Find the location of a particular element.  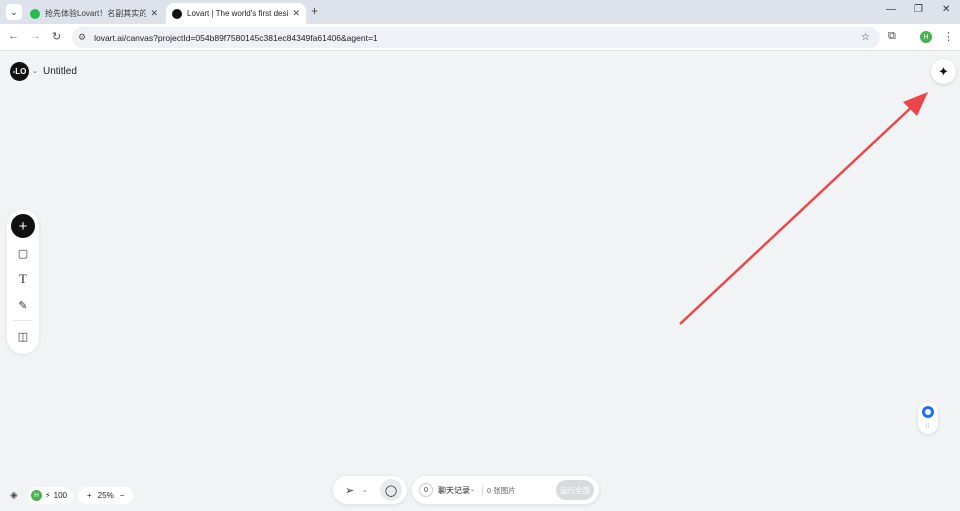

credits-badge: H ⚡ 100 is located at coordinates (50, 495).